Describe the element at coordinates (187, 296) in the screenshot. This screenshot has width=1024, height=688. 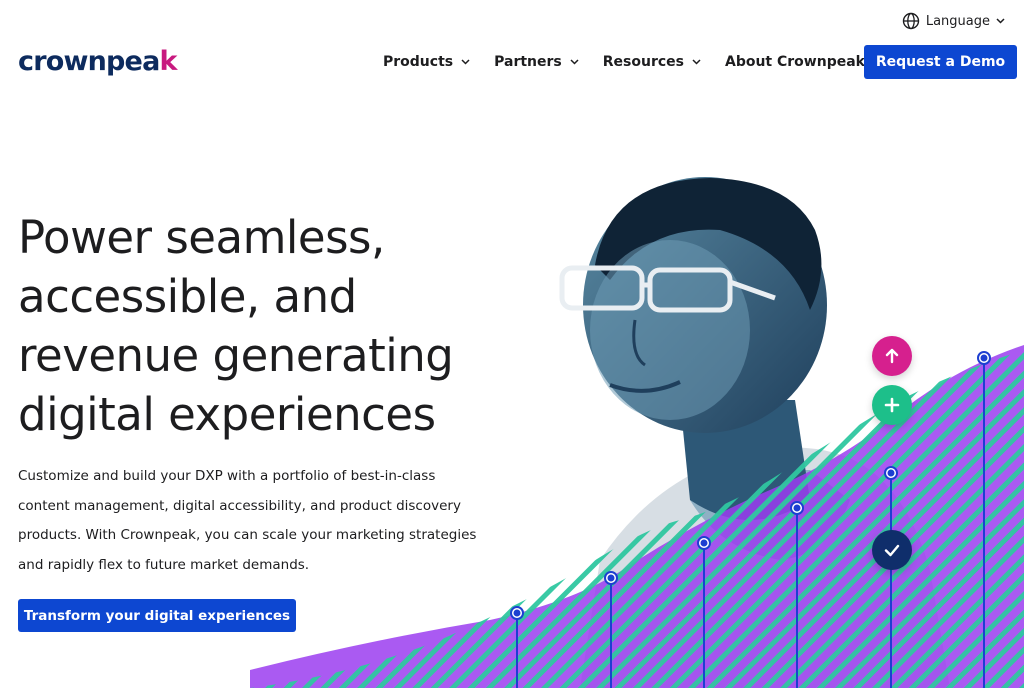
I see `hero-title-line: accessible, and` at that location.